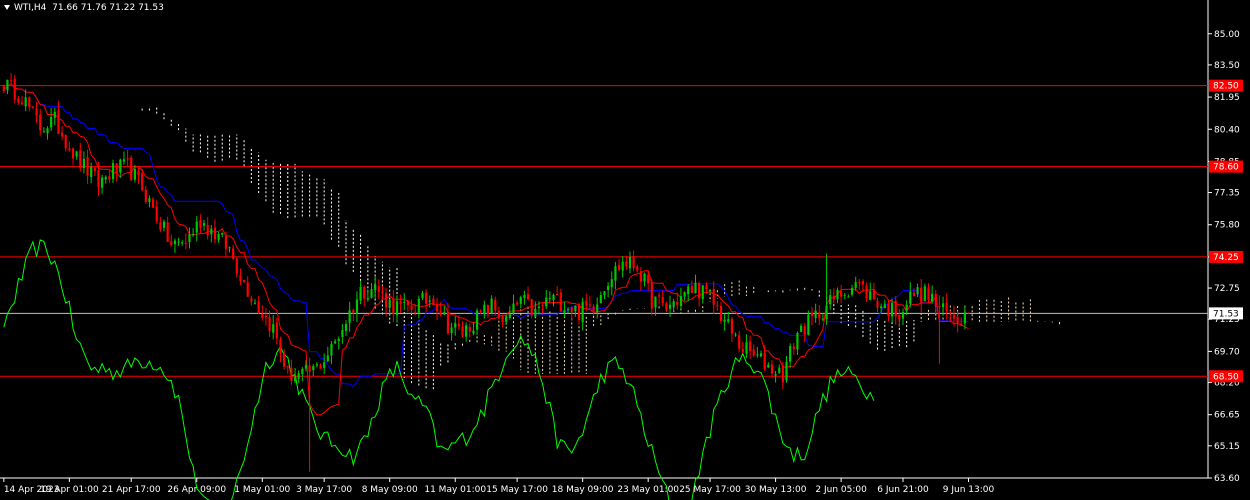  Describe the element at coordinates (1227, 130) in the screenshot. I see `price-tick-label: 80.40` at that location.